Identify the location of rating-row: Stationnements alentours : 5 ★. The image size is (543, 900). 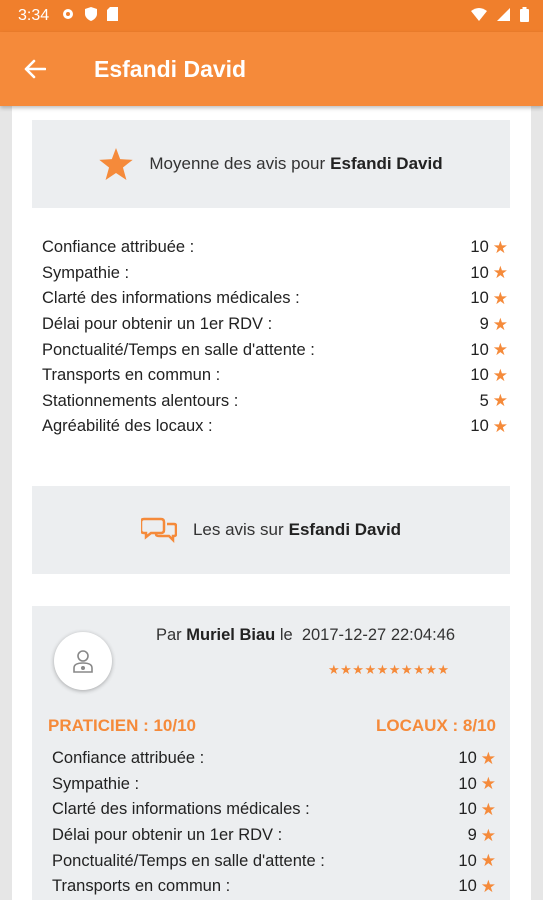
(275, 402).